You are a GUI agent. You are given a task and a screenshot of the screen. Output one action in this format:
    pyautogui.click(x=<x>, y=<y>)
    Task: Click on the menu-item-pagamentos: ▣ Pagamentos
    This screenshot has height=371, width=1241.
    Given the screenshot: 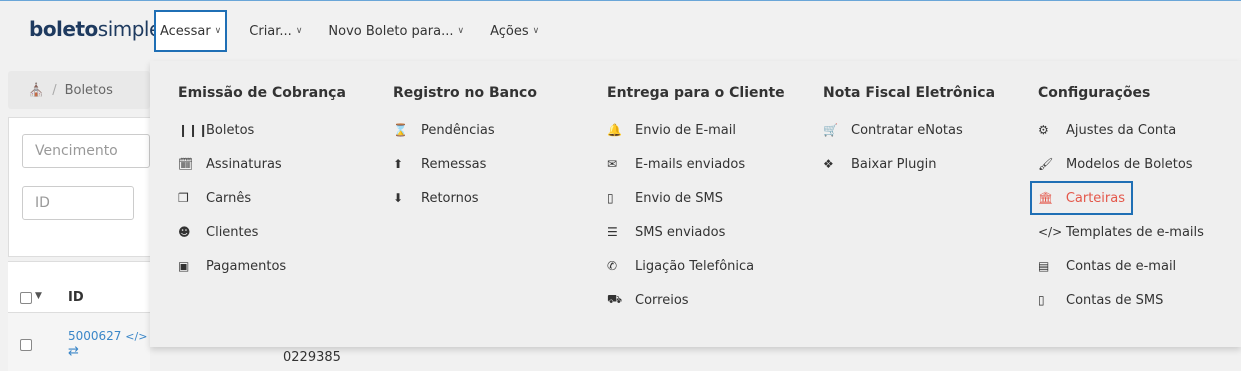 What is the action you would take?
    pyautogui.click(x=262, y=266)
    